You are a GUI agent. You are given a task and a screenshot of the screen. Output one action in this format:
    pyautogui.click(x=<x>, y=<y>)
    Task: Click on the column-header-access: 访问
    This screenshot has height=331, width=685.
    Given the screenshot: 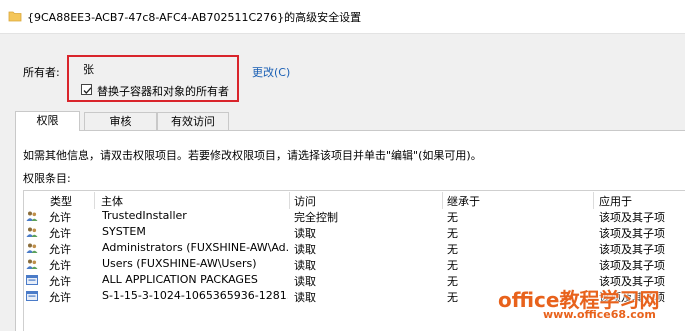 What is the action you would take?
    pyautogui.click(x=305, y=201)
    